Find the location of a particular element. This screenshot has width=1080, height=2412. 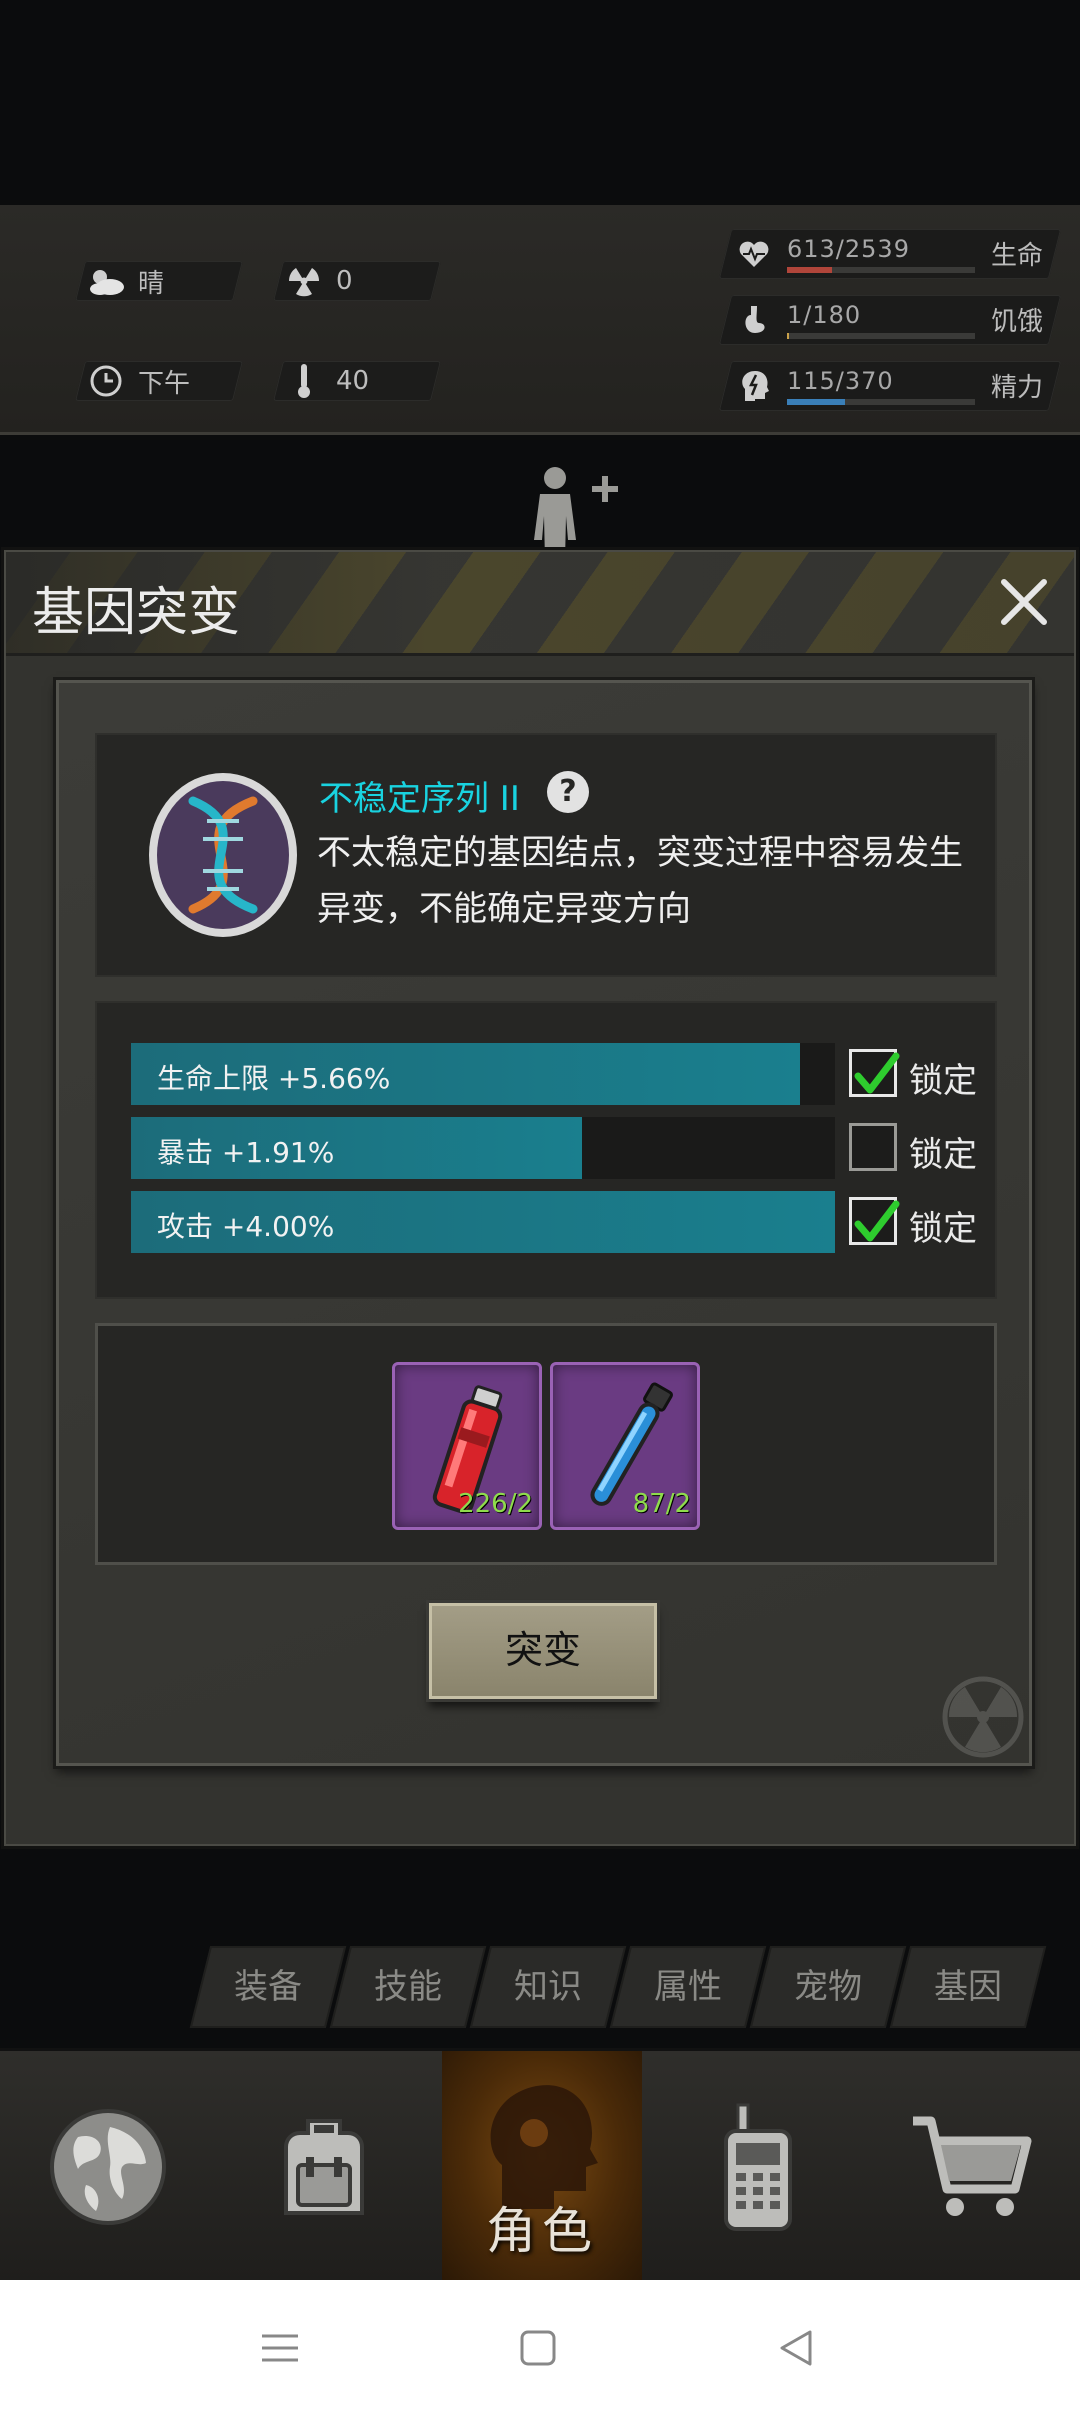

time-pill: 下午 is located at coordinates (159, 381).